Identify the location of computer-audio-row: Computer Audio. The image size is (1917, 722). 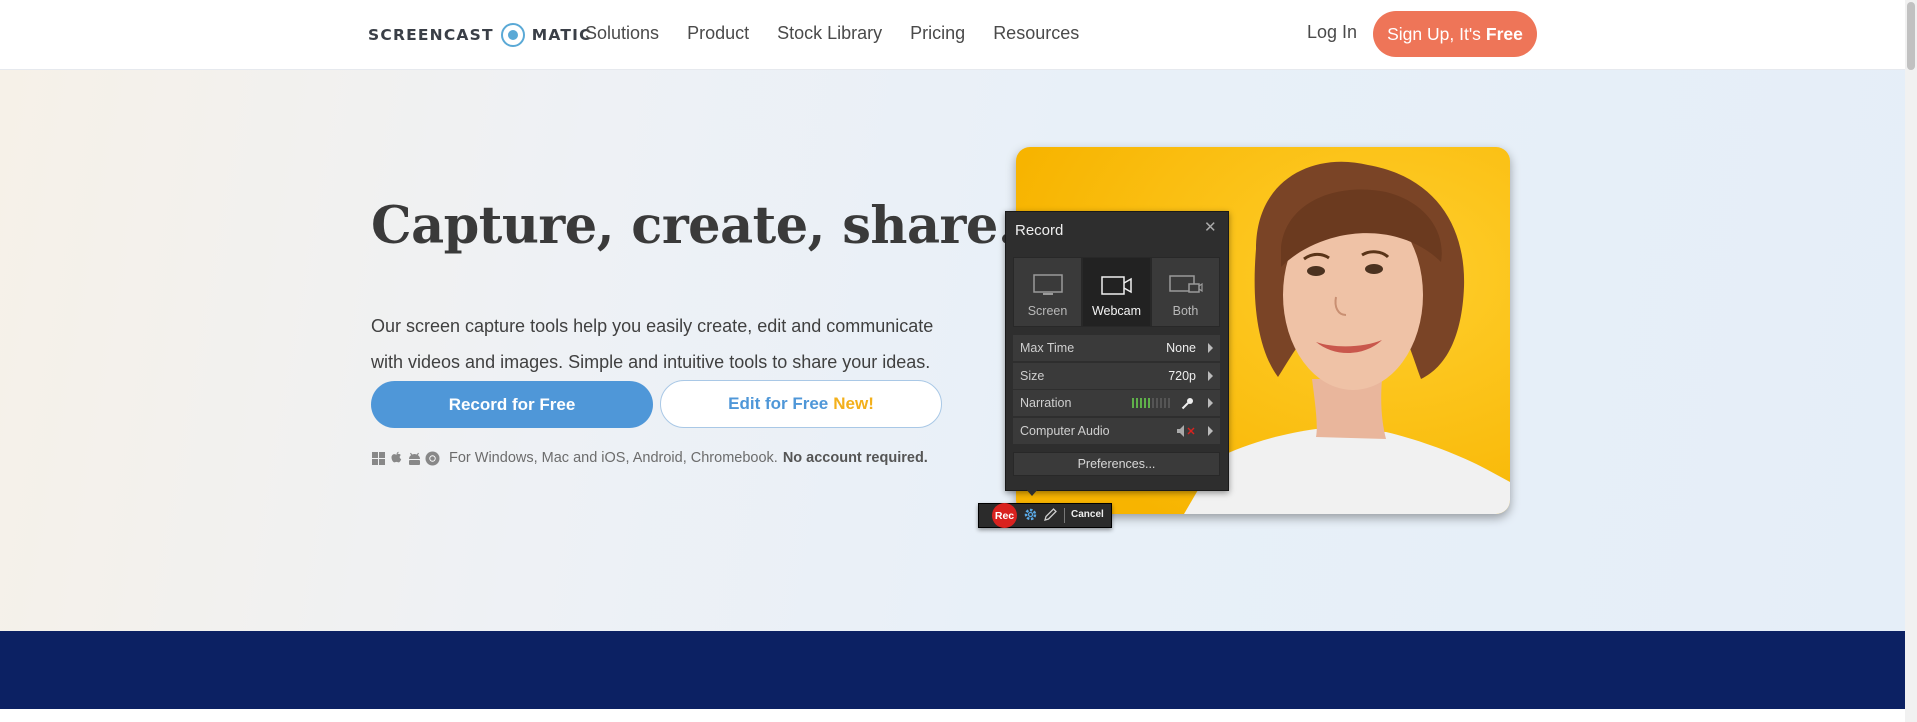
(1116, 430).